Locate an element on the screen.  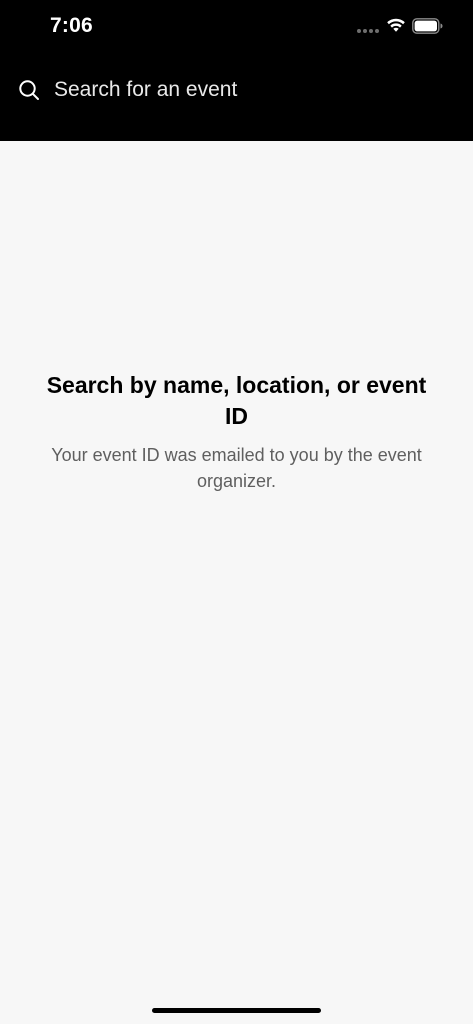
empty-state-title: Search by name, location, or event ID is located at coordinates (236, 400).